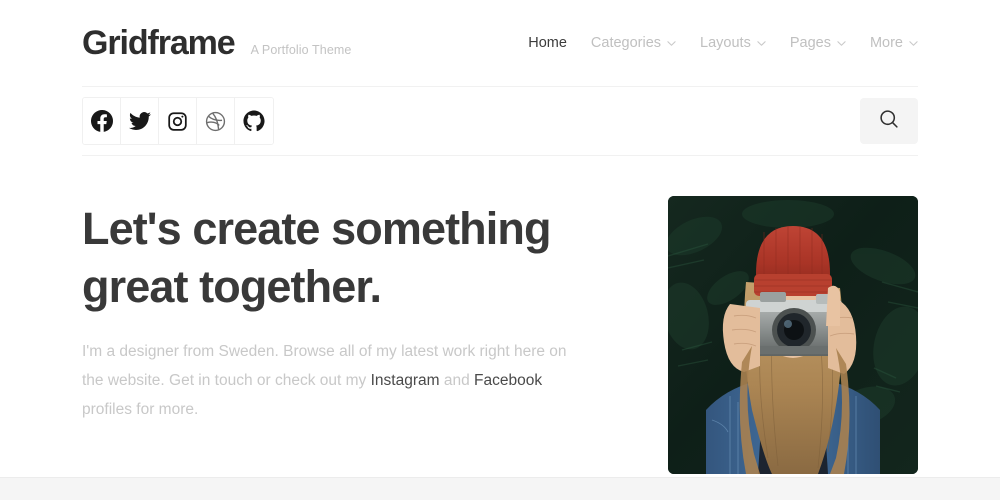 Image resolution: width=1000 pixels, height=500 pixels. I want to click on nav-item-pages: Pages, so click(818, 43).